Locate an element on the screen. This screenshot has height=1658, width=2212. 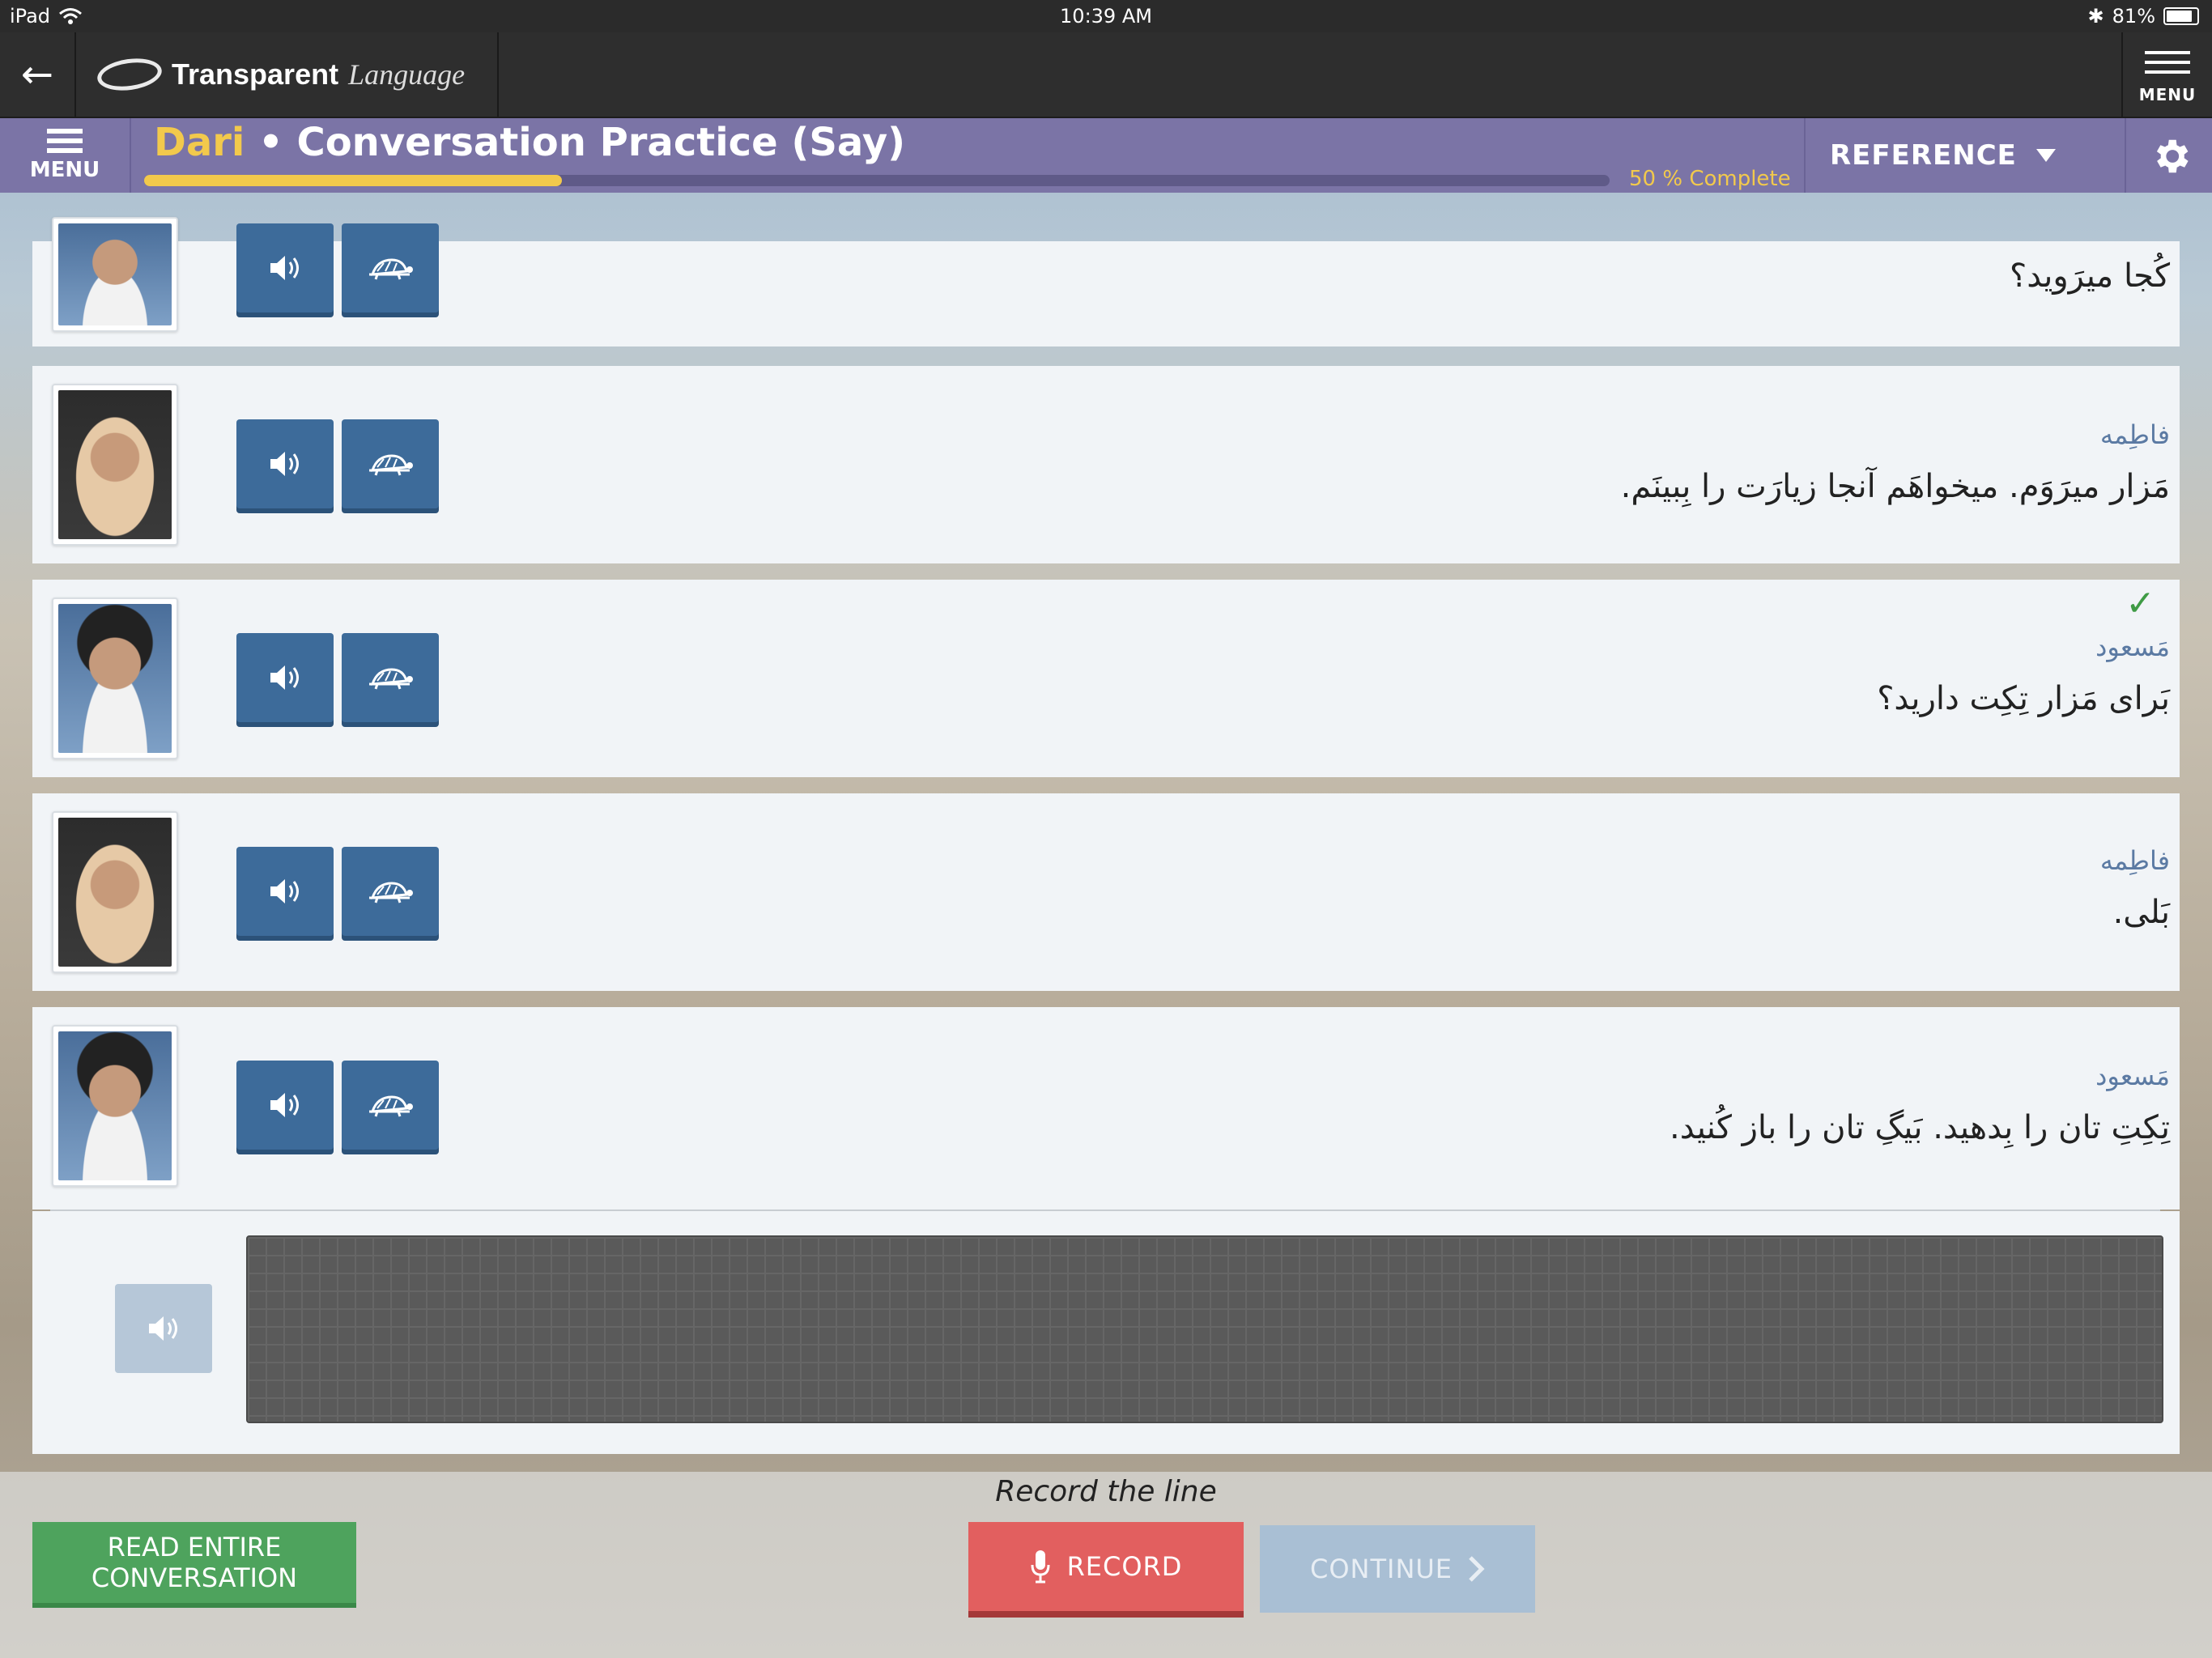
gear-icon is located at coordinates (2171, 156).